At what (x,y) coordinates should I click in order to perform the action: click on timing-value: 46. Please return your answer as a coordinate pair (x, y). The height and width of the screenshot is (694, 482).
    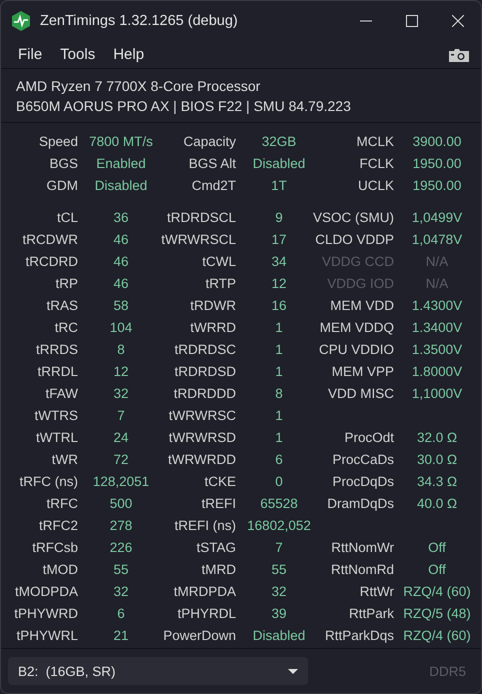
    Looking at the image, I should click on (121, 261).